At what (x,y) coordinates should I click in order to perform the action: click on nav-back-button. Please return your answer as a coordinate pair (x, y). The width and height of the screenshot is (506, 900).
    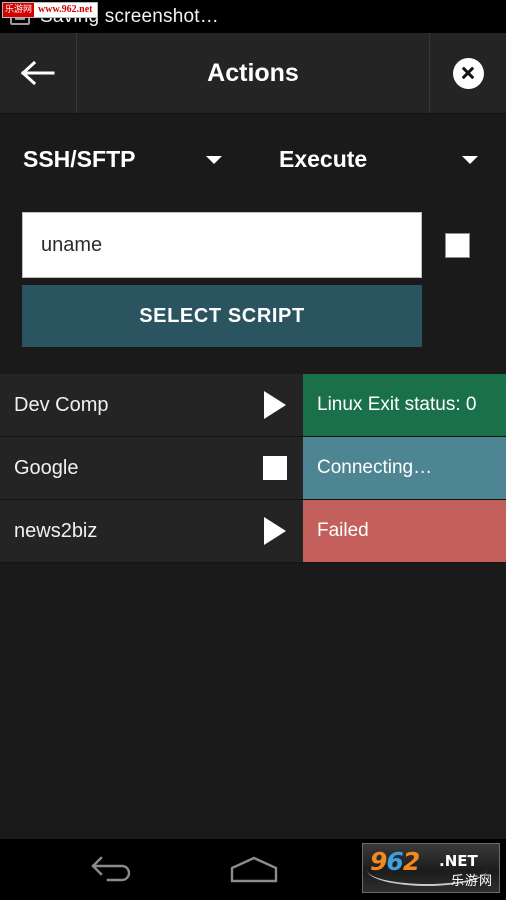
    Looking at the image, I should click on (112, 870).